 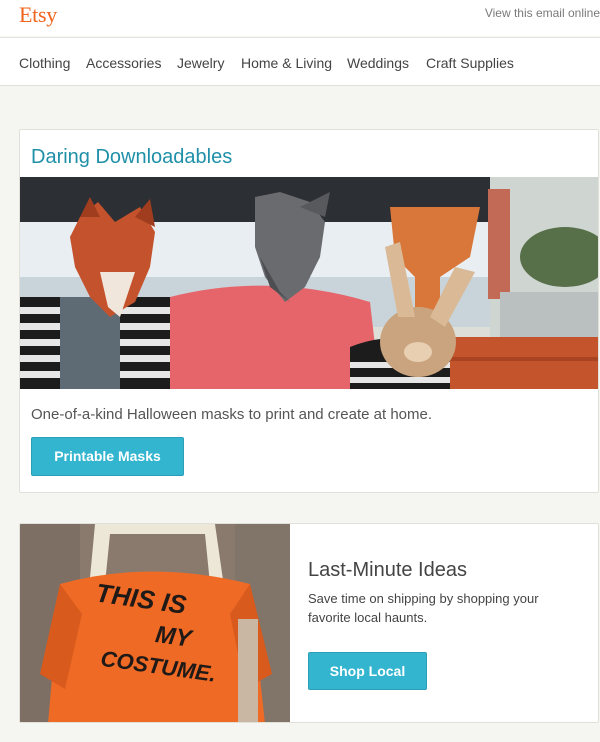 I want to click on shop-local-button: Shop Local, so click(x=367, y=671).